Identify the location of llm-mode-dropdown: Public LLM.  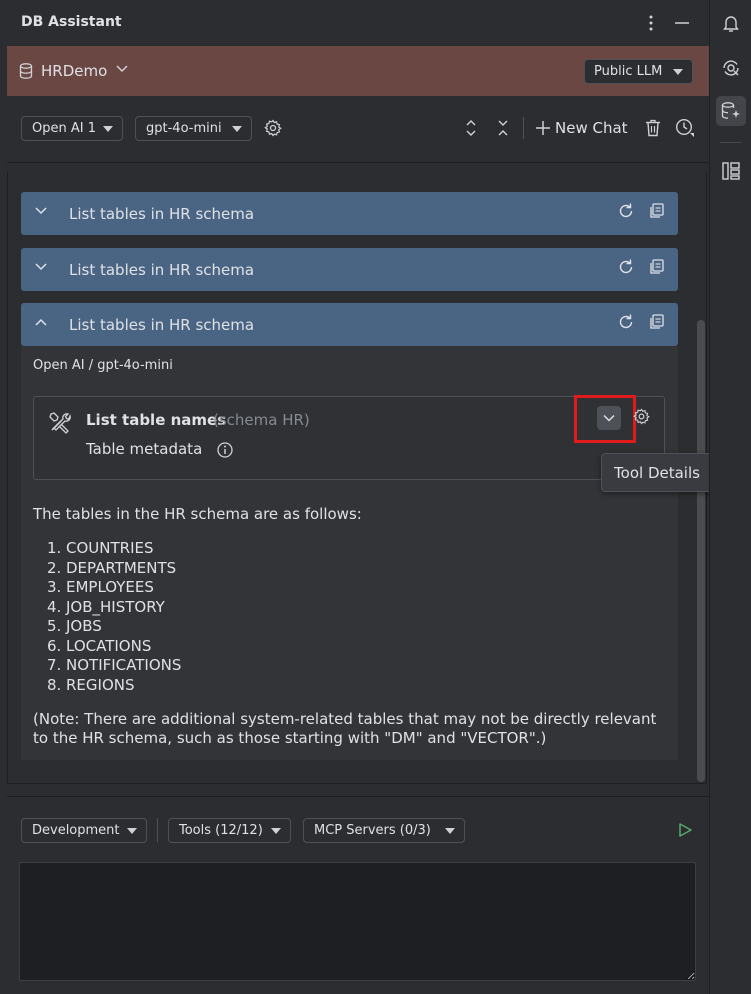
(638, 71).